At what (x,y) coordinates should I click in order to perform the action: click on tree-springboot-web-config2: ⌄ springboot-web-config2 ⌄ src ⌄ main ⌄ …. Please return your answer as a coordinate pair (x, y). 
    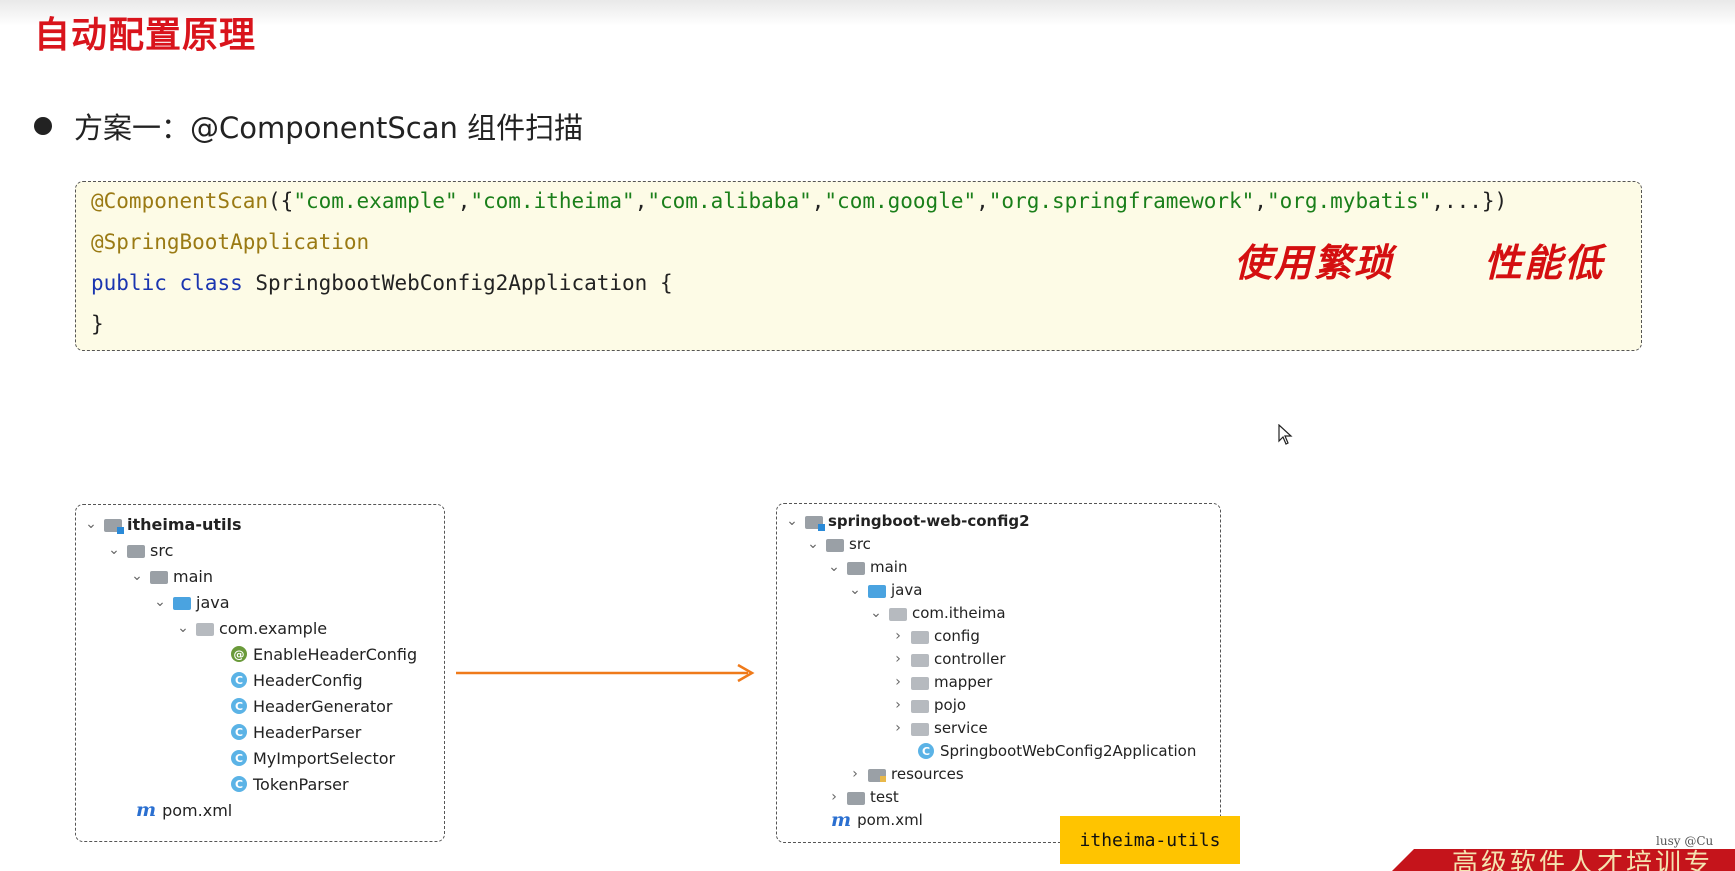
    Looking at the image, I should click on (998, 673).